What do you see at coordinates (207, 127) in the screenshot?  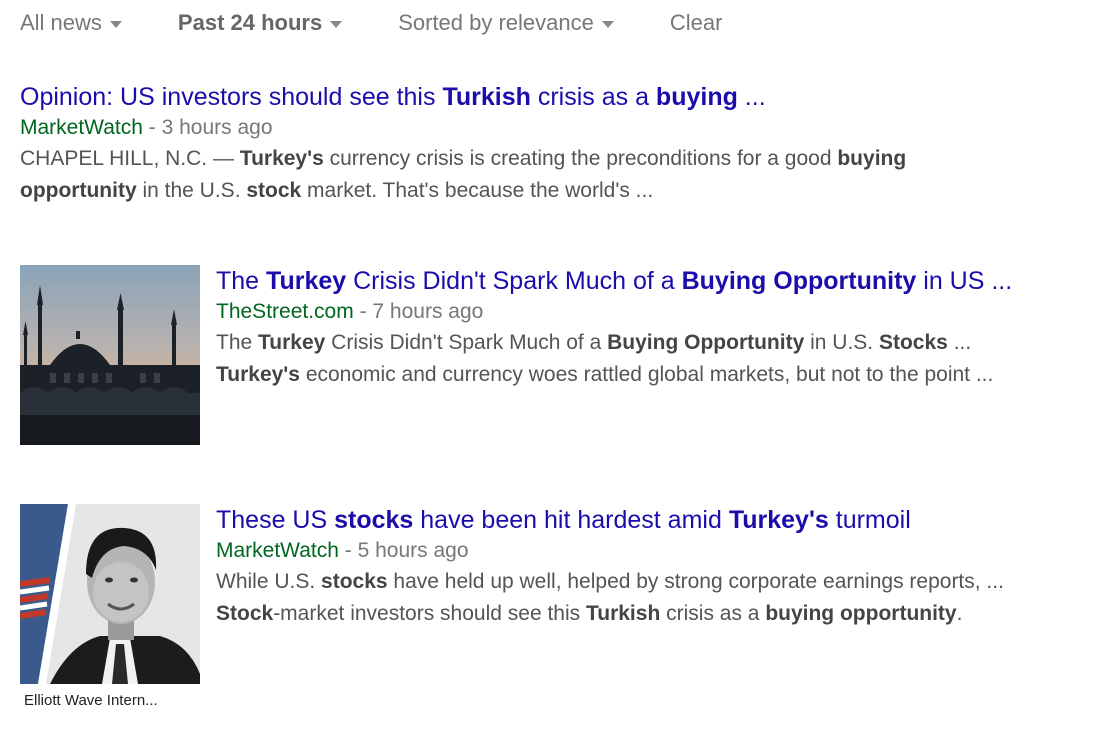 I see `news-time: - 3 hours ago` at bounding box center [207, 127].